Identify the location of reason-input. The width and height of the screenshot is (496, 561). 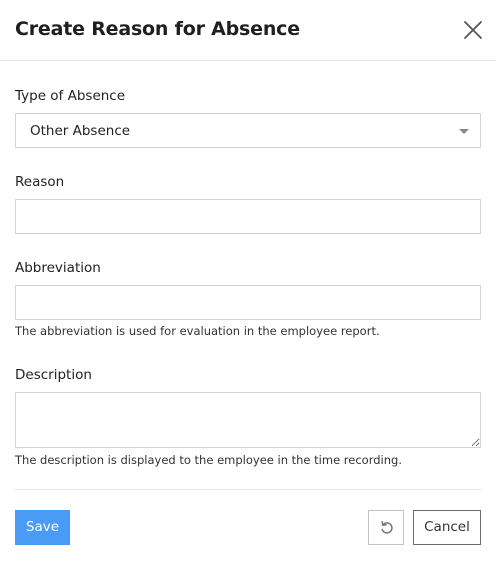
(248, 216).